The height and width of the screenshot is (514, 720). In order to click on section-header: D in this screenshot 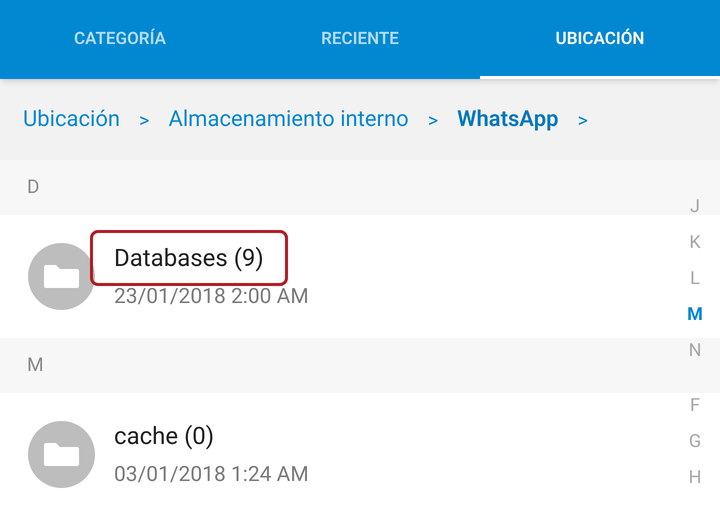, I will do `click(33, 187)`.